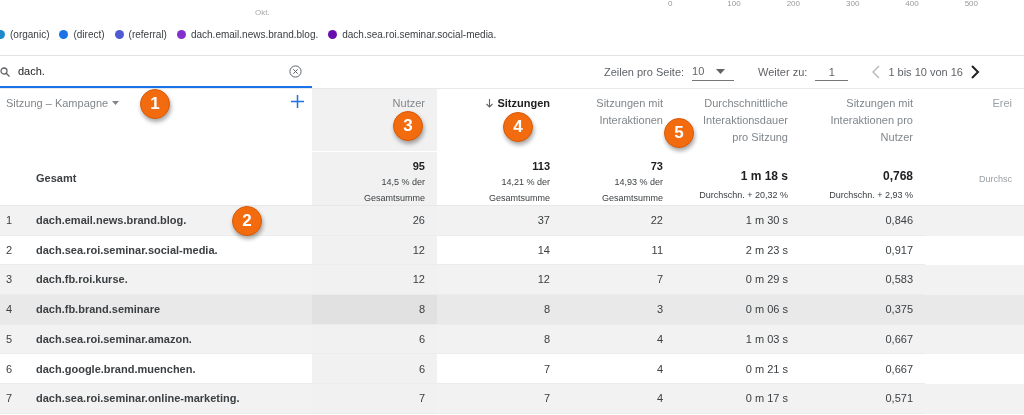 The height and width of the screenshot is (415, 1024). I want to click on row-number: 6, so click(9, 369).